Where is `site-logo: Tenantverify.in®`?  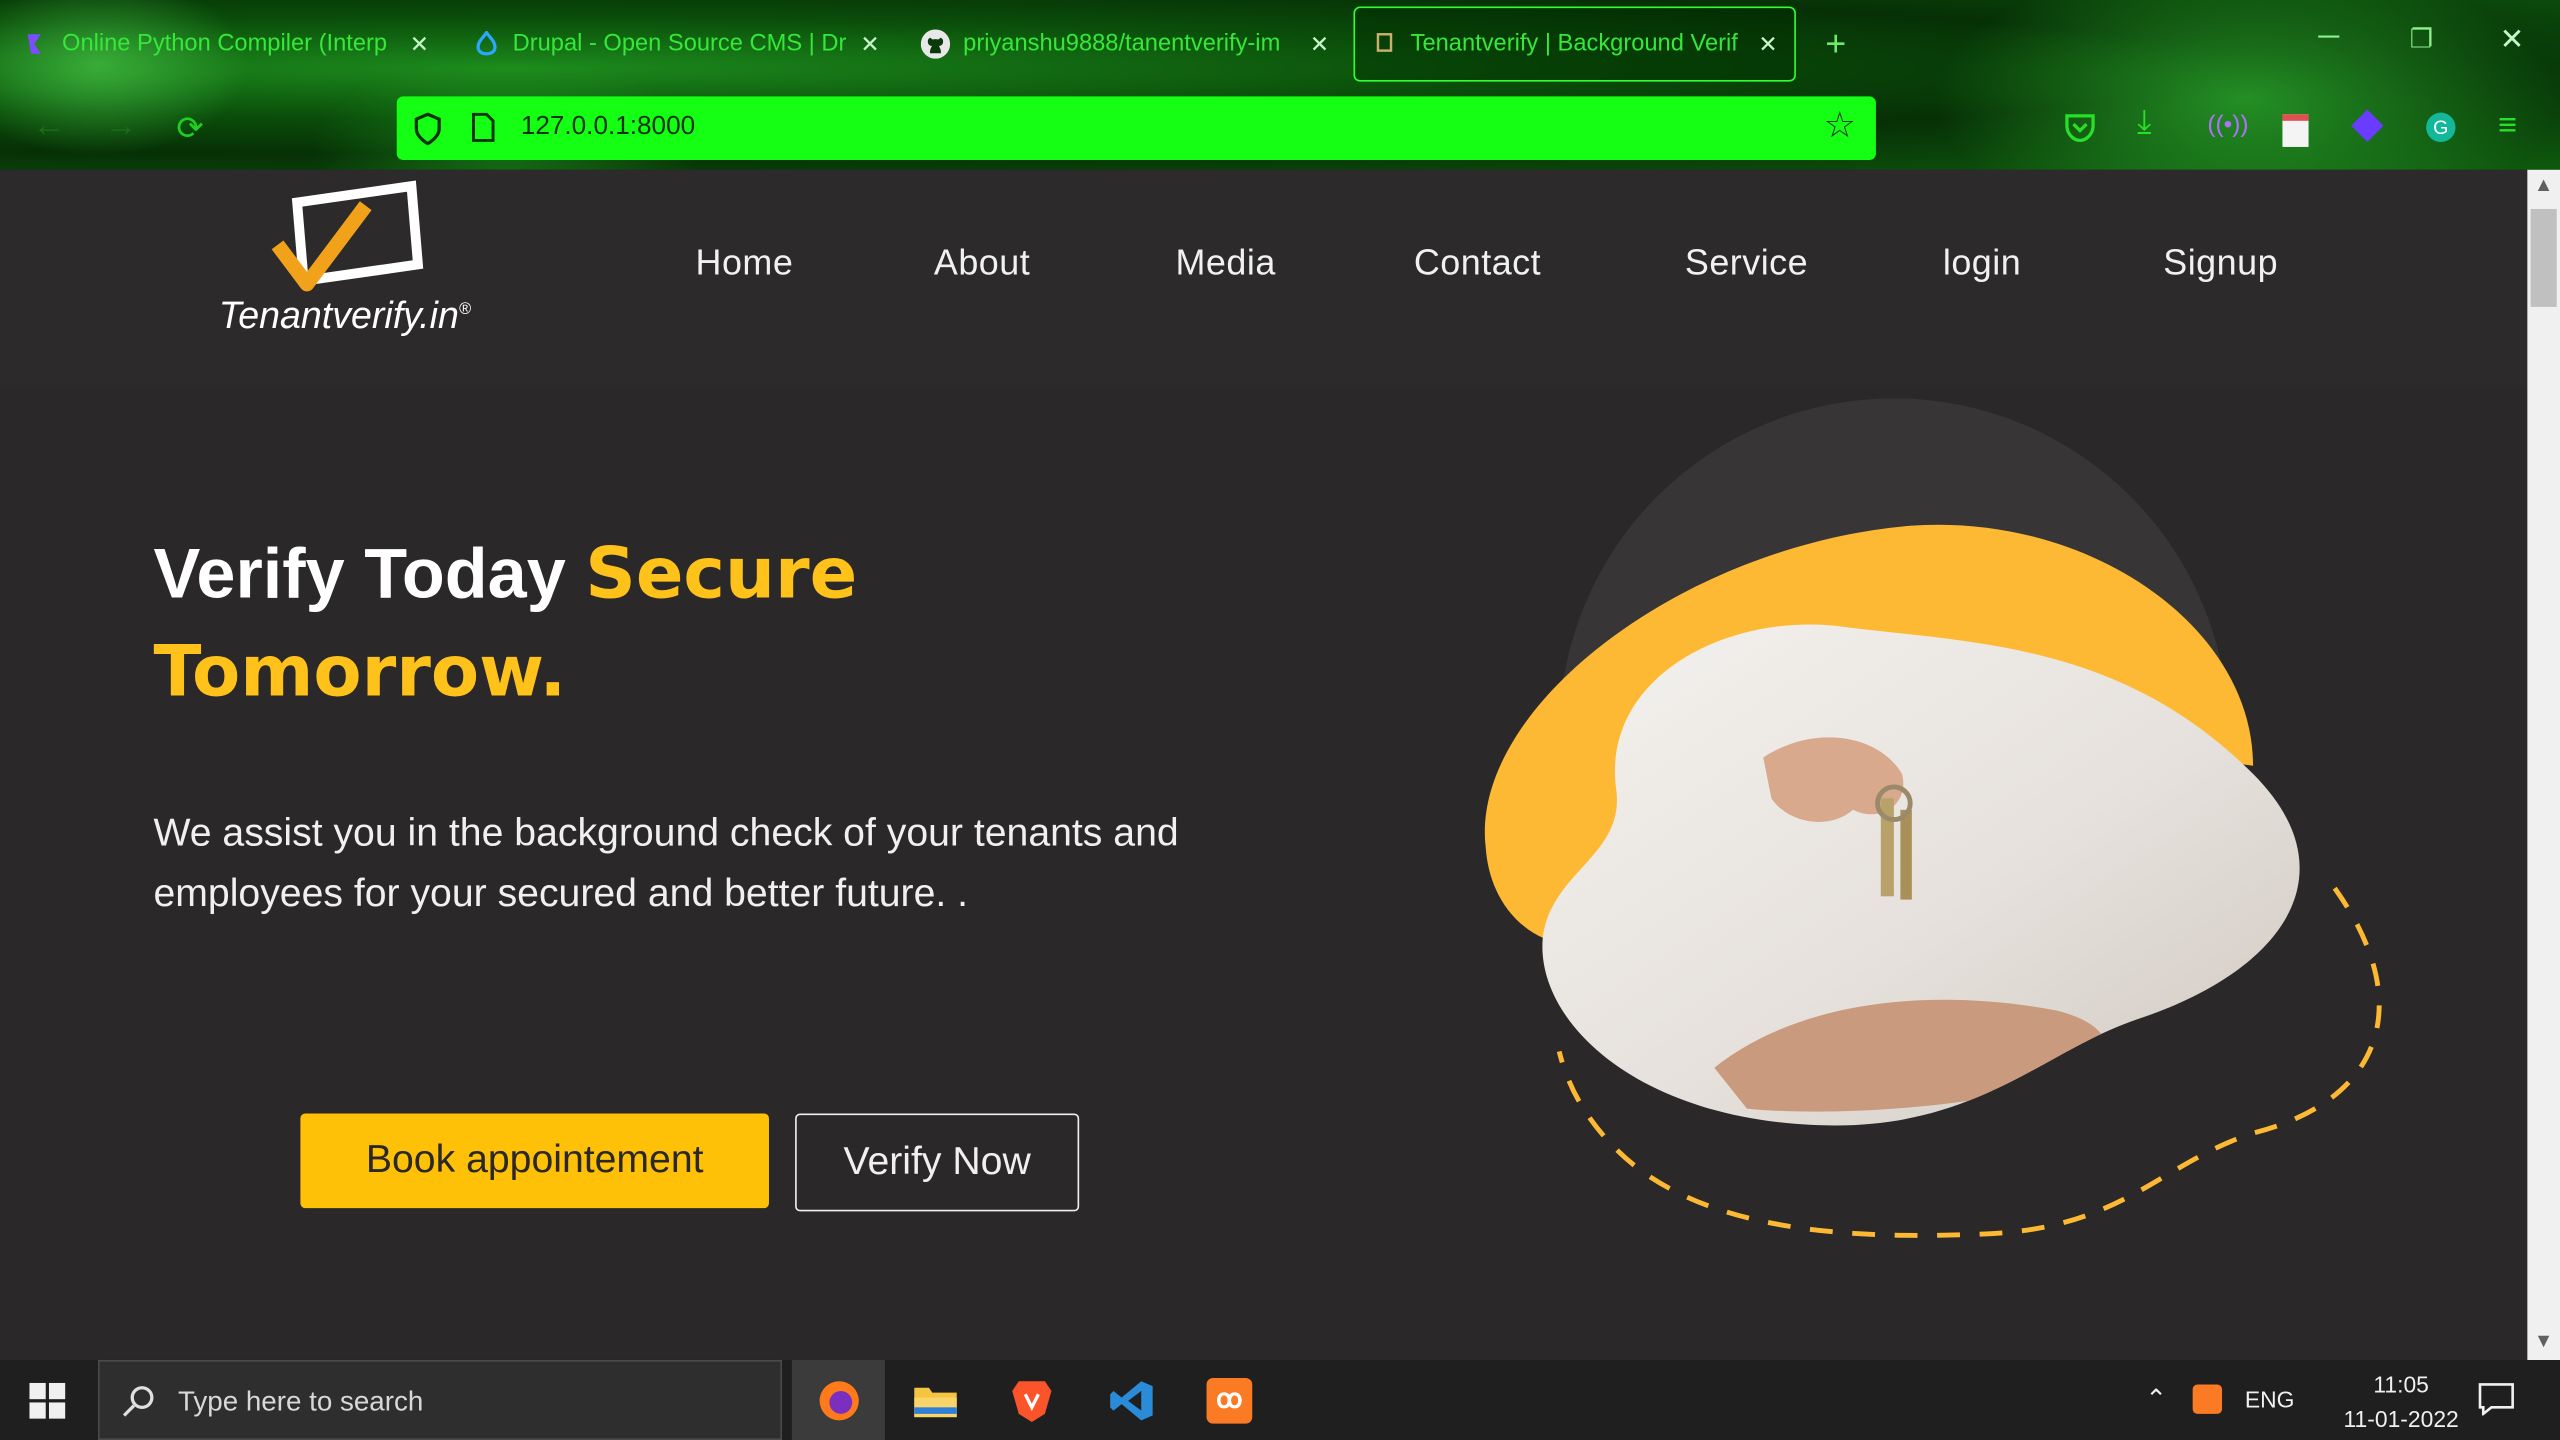 site-logo: Tenantverify.in® is located at coordinates (359, 270).